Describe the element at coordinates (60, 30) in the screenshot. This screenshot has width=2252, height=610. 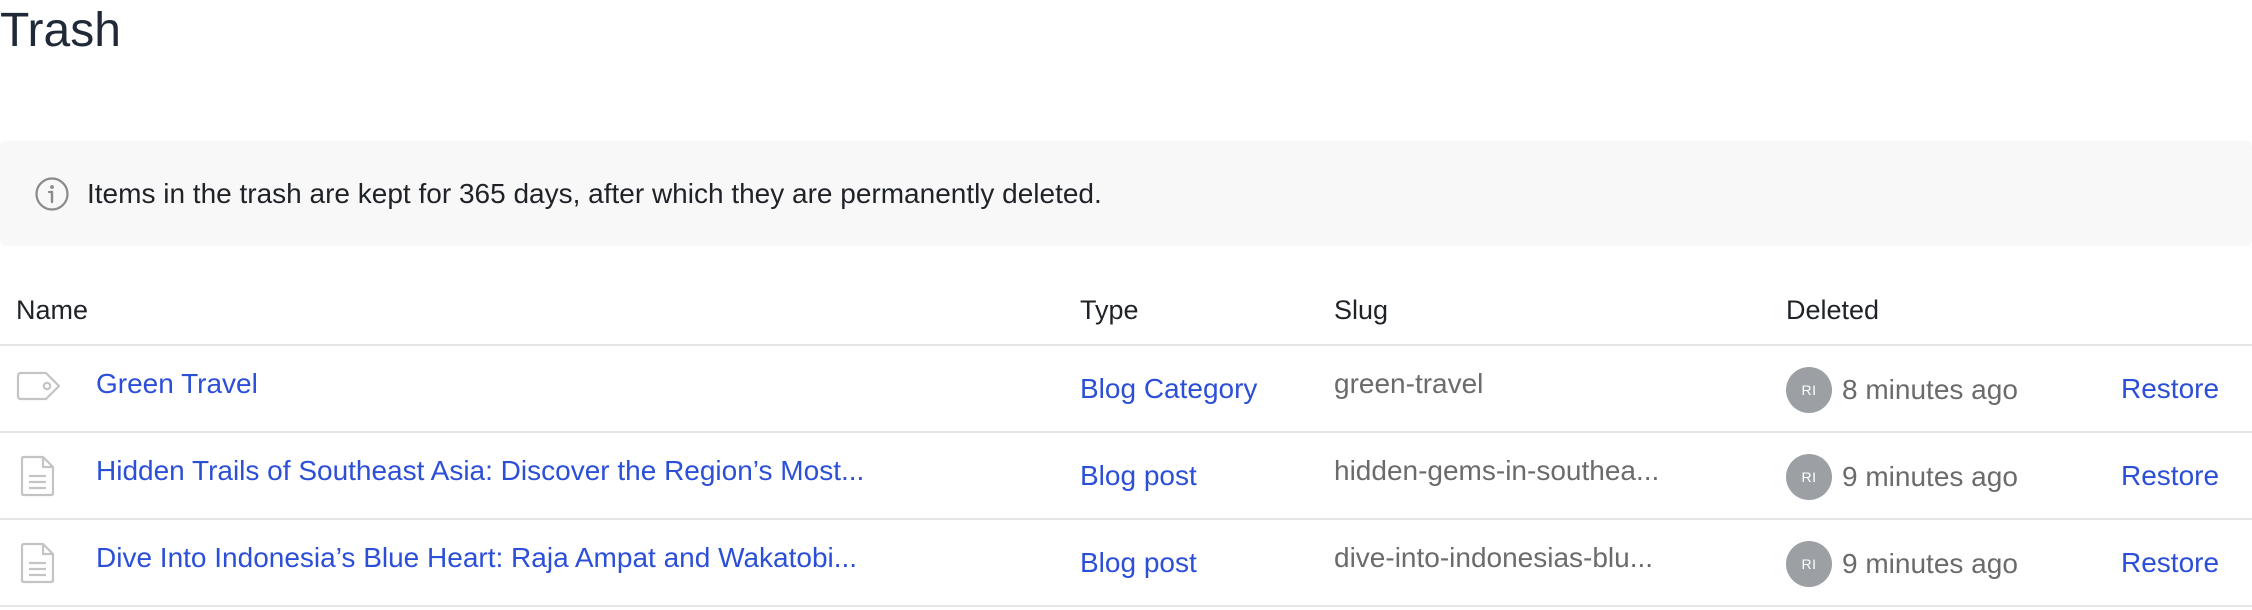
I see `page-title: Trash` at that location.